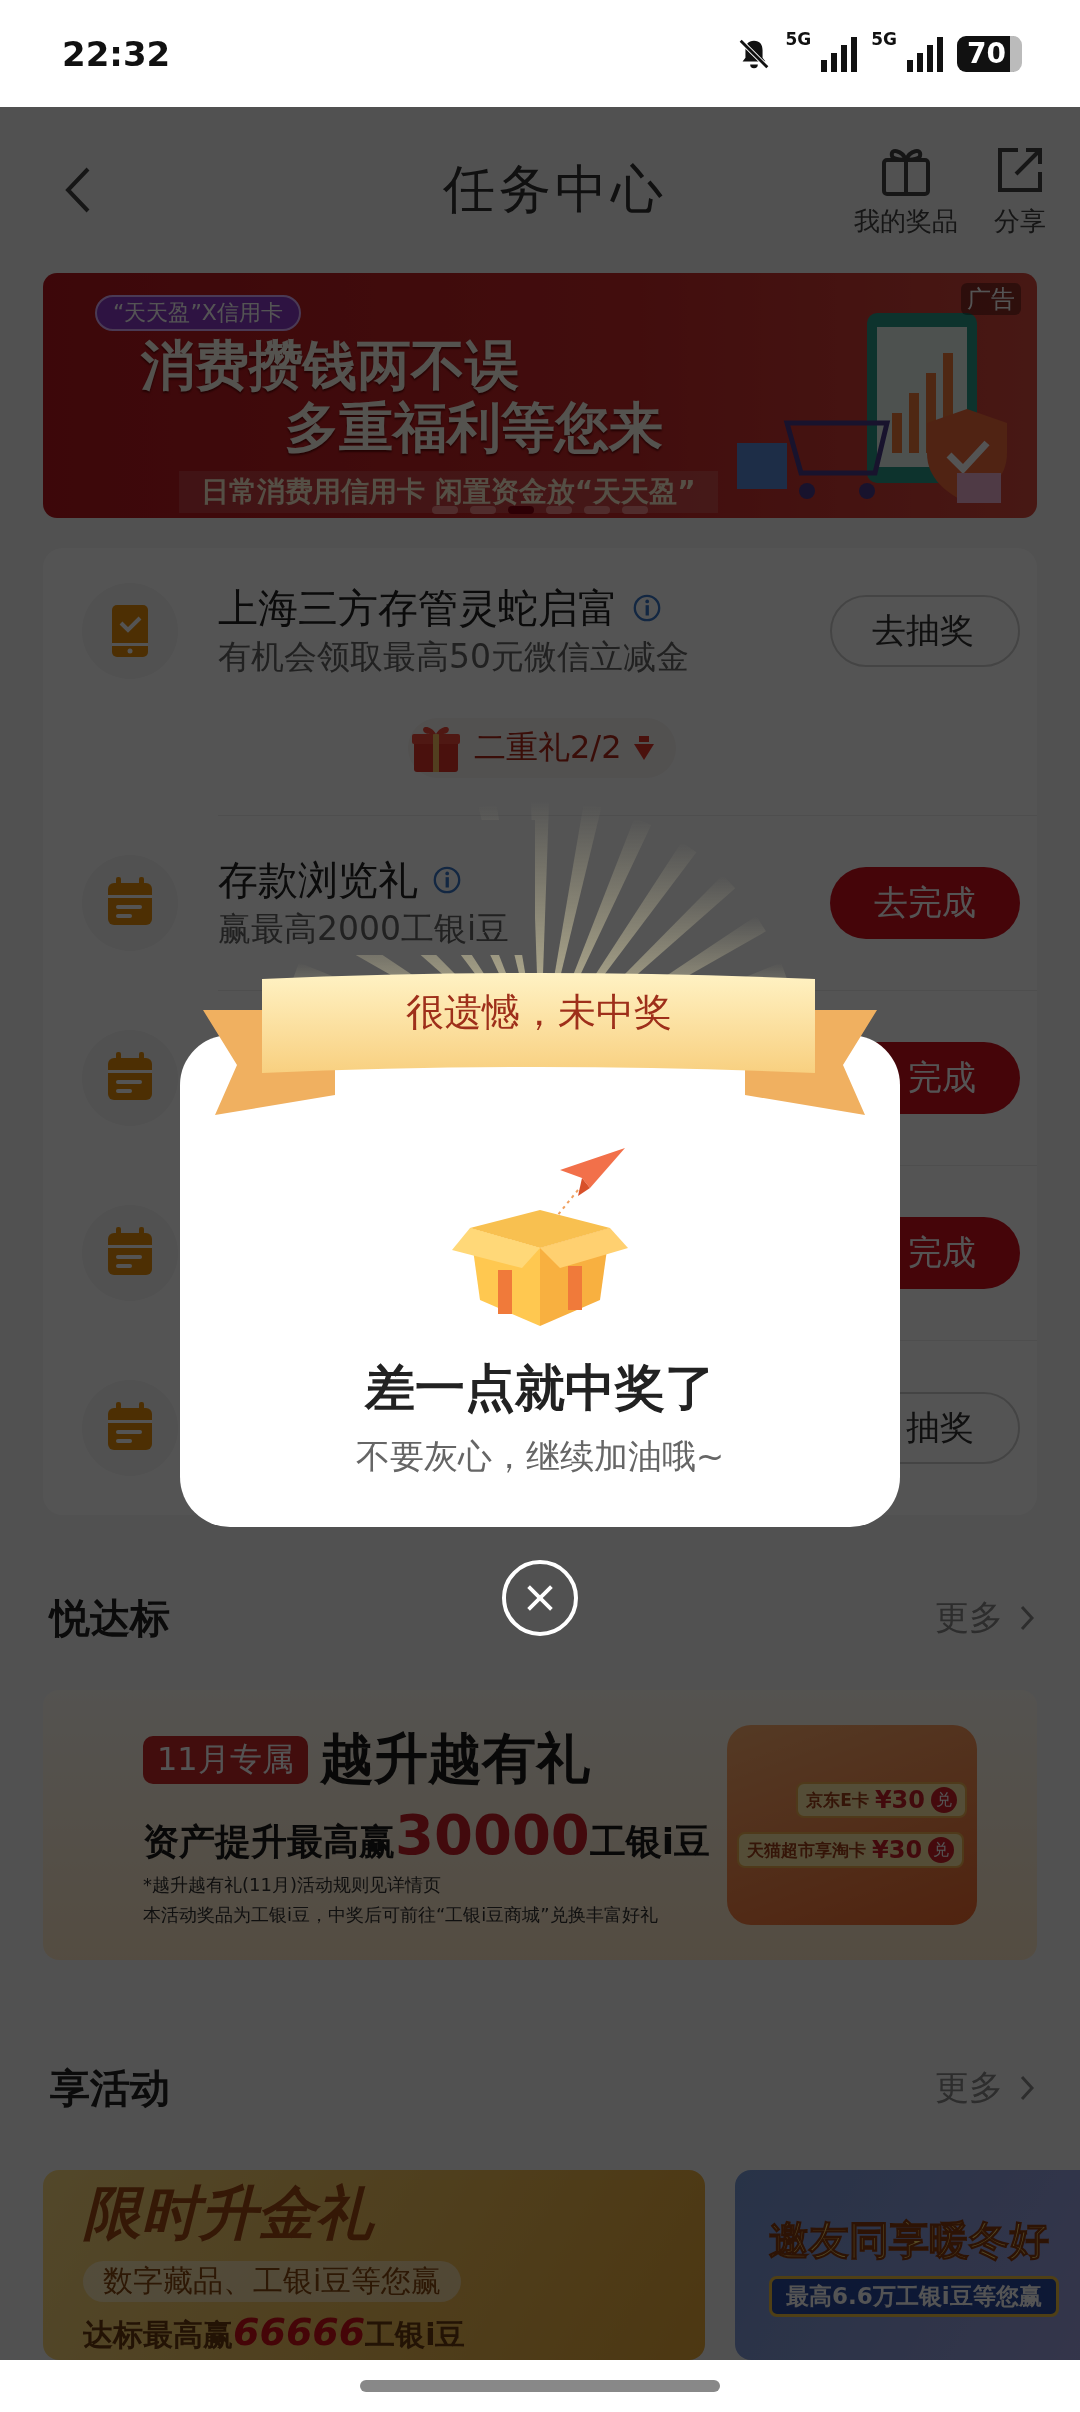 Image resolution: width=1080 pixels, height=2412 pixels. What do you see at coordinates (1020, 190) in the screenshot?
I see `share-button: 分享` at bounding box center [1020, 190].